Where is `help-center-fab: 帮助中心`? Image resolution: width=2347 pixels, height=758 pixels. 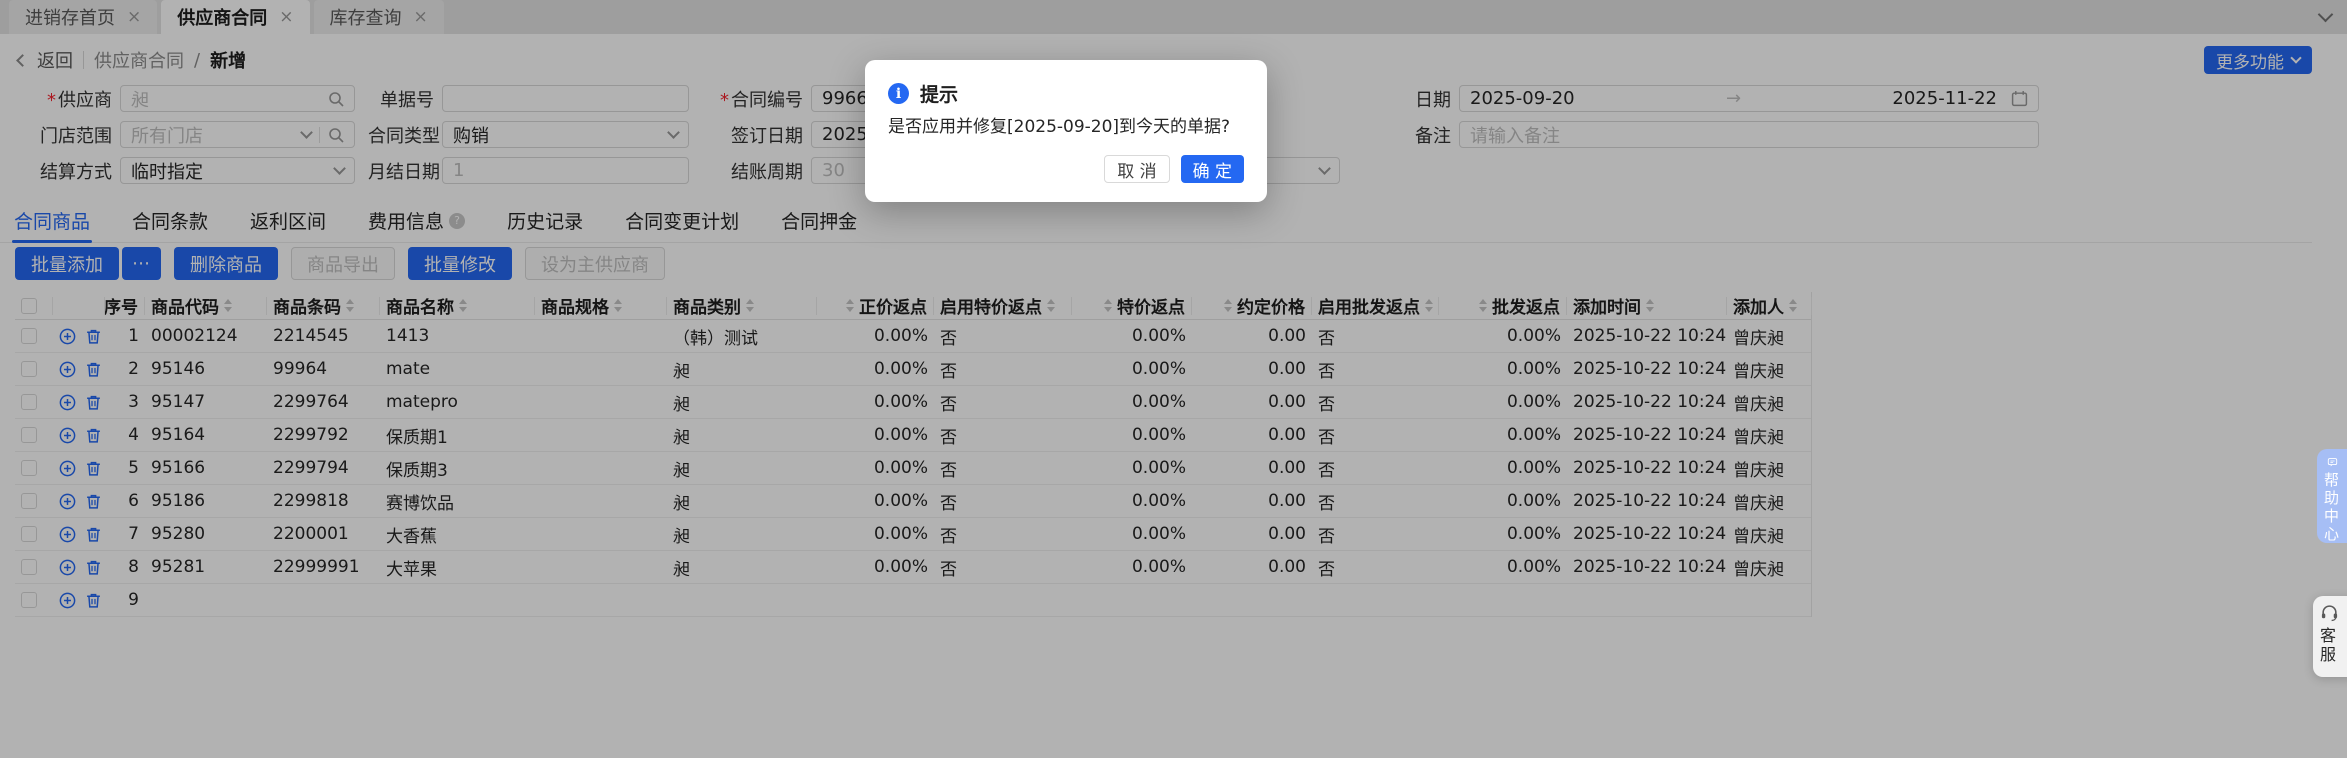 help-center-fab: 帮助中心 is located at coordinates (2332, 496).